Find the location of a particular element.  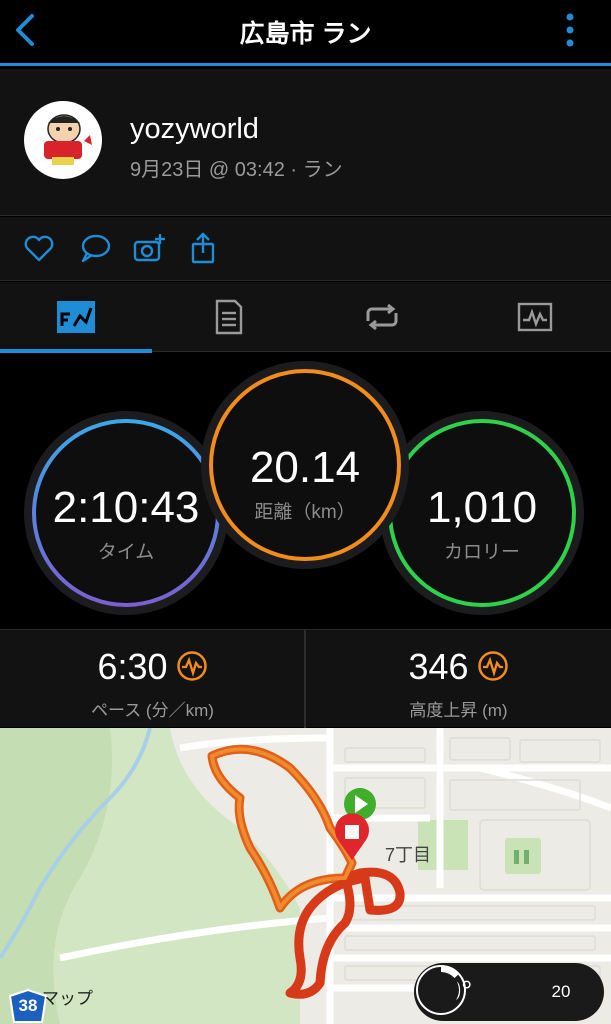

action-bar is located at coordinates (305, 249).